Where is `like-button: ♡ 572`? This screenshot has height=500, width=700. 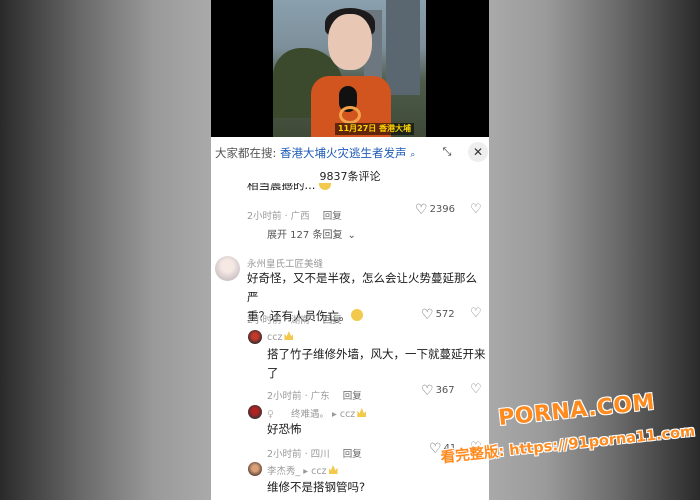 like-button: ♡ 572 is located at coordinates (438, 315).